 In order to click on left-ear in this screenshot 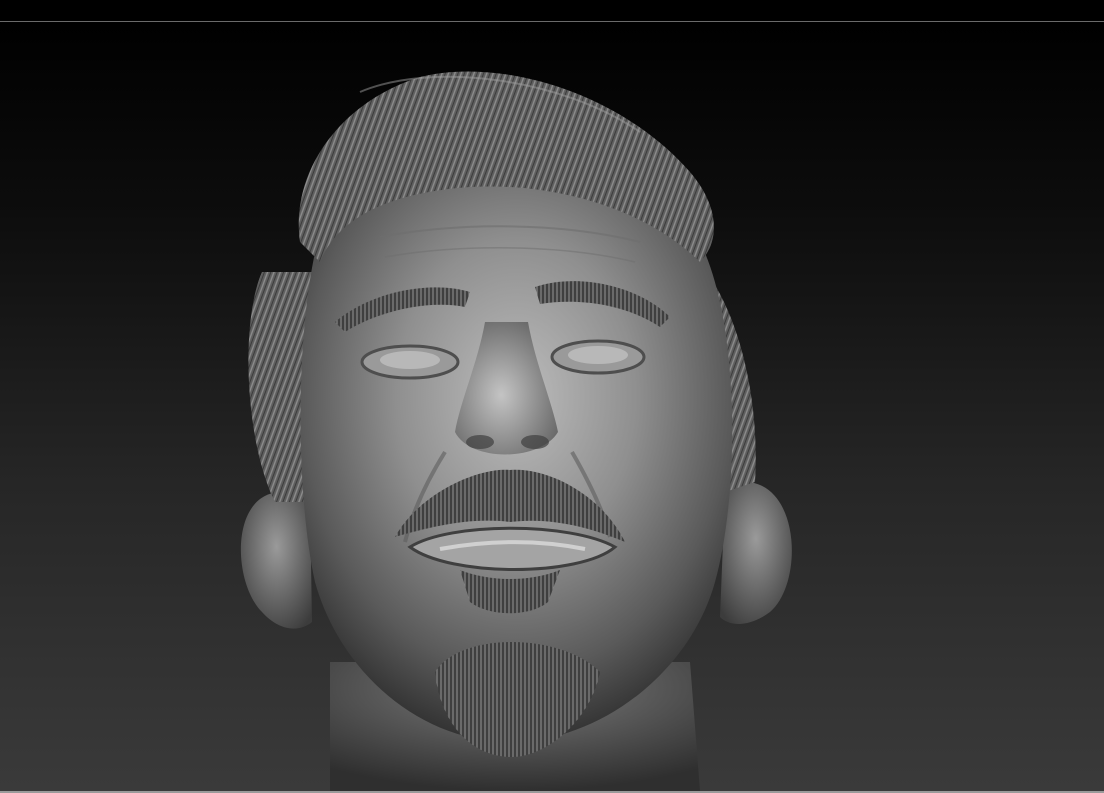, I will do `click(276, 560)`.